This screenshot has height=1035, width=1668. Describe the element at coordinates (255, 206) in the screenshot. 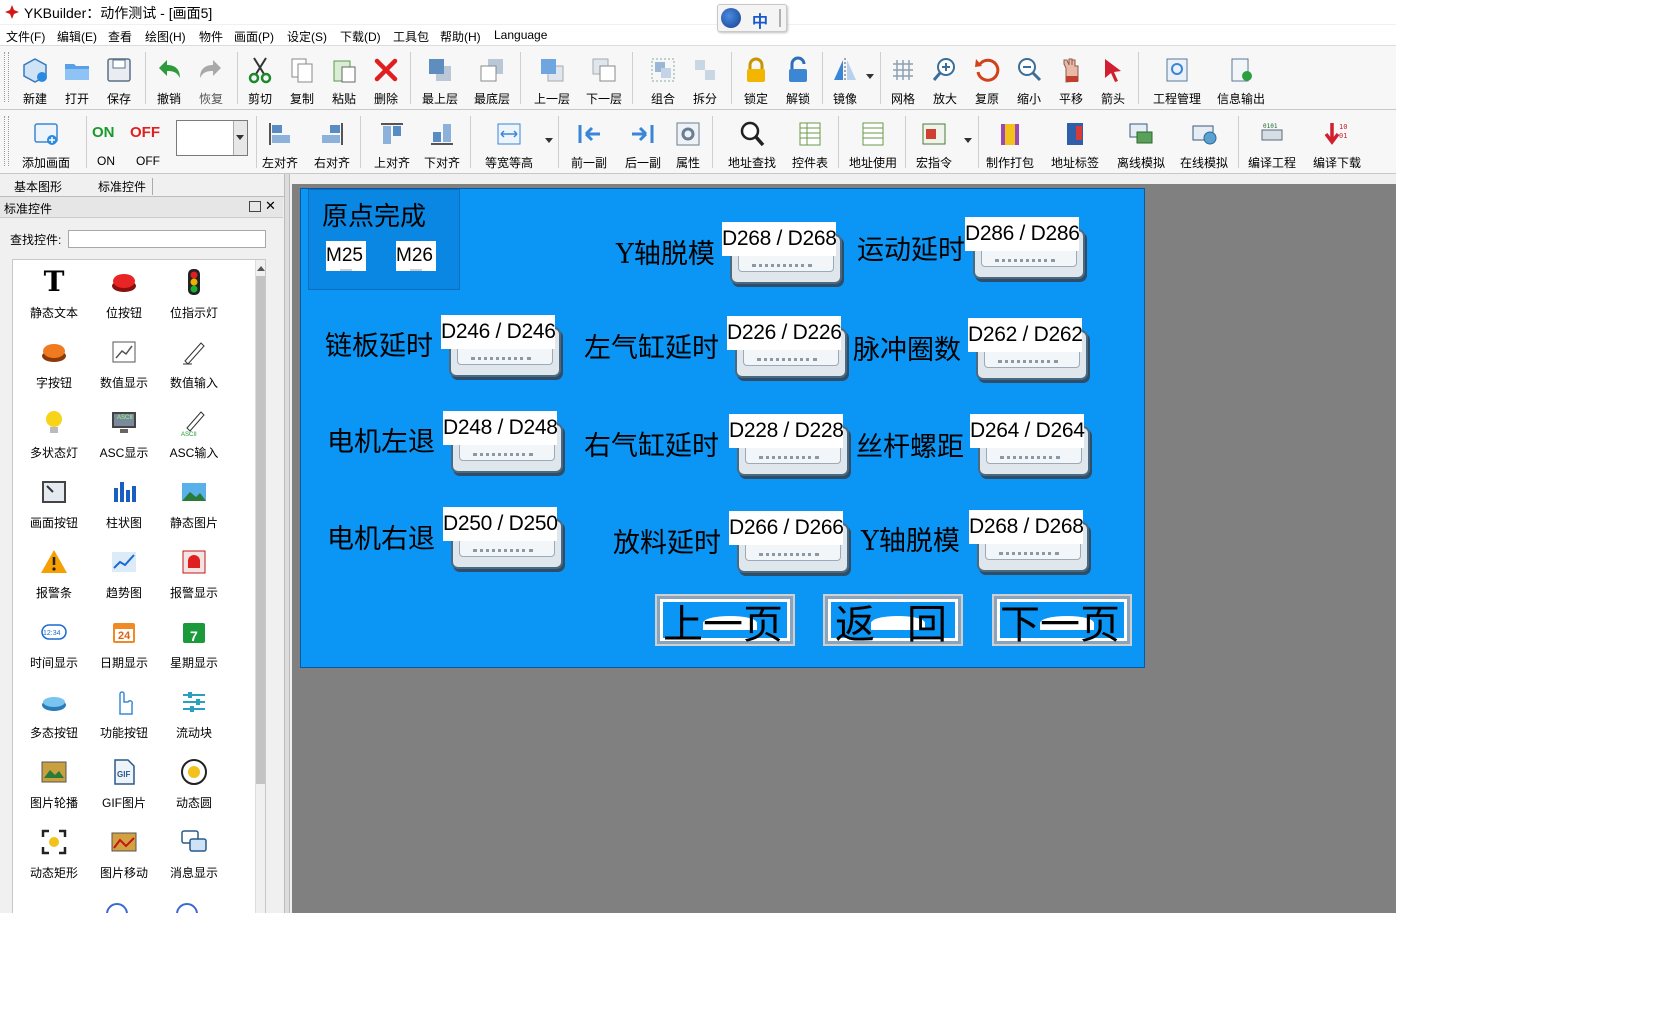

I see `float-panel-button` at that location.